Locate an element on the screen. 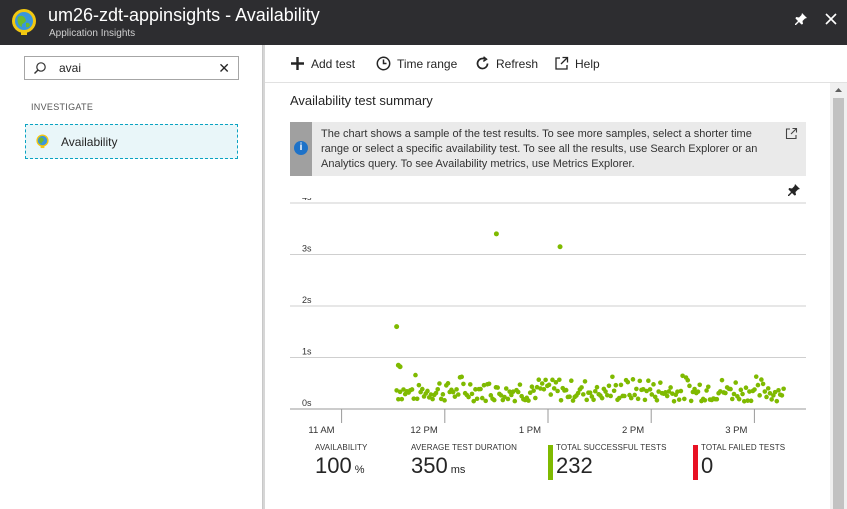 This screenshot has height=509, width=847. clock-icon is located at coordinates (383, 63).